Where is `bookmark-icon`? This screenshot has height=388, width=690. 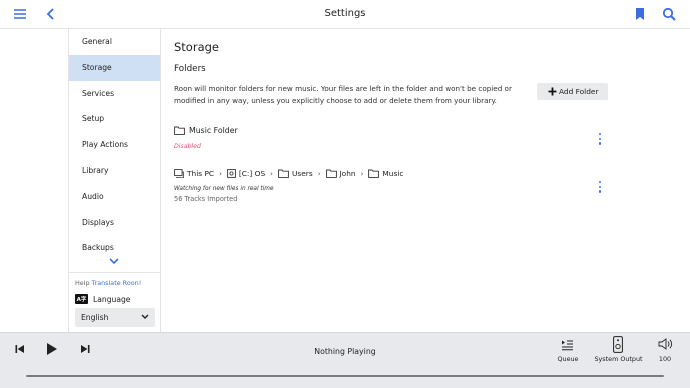 bookmark-icon is located at coordinates (642, 15).